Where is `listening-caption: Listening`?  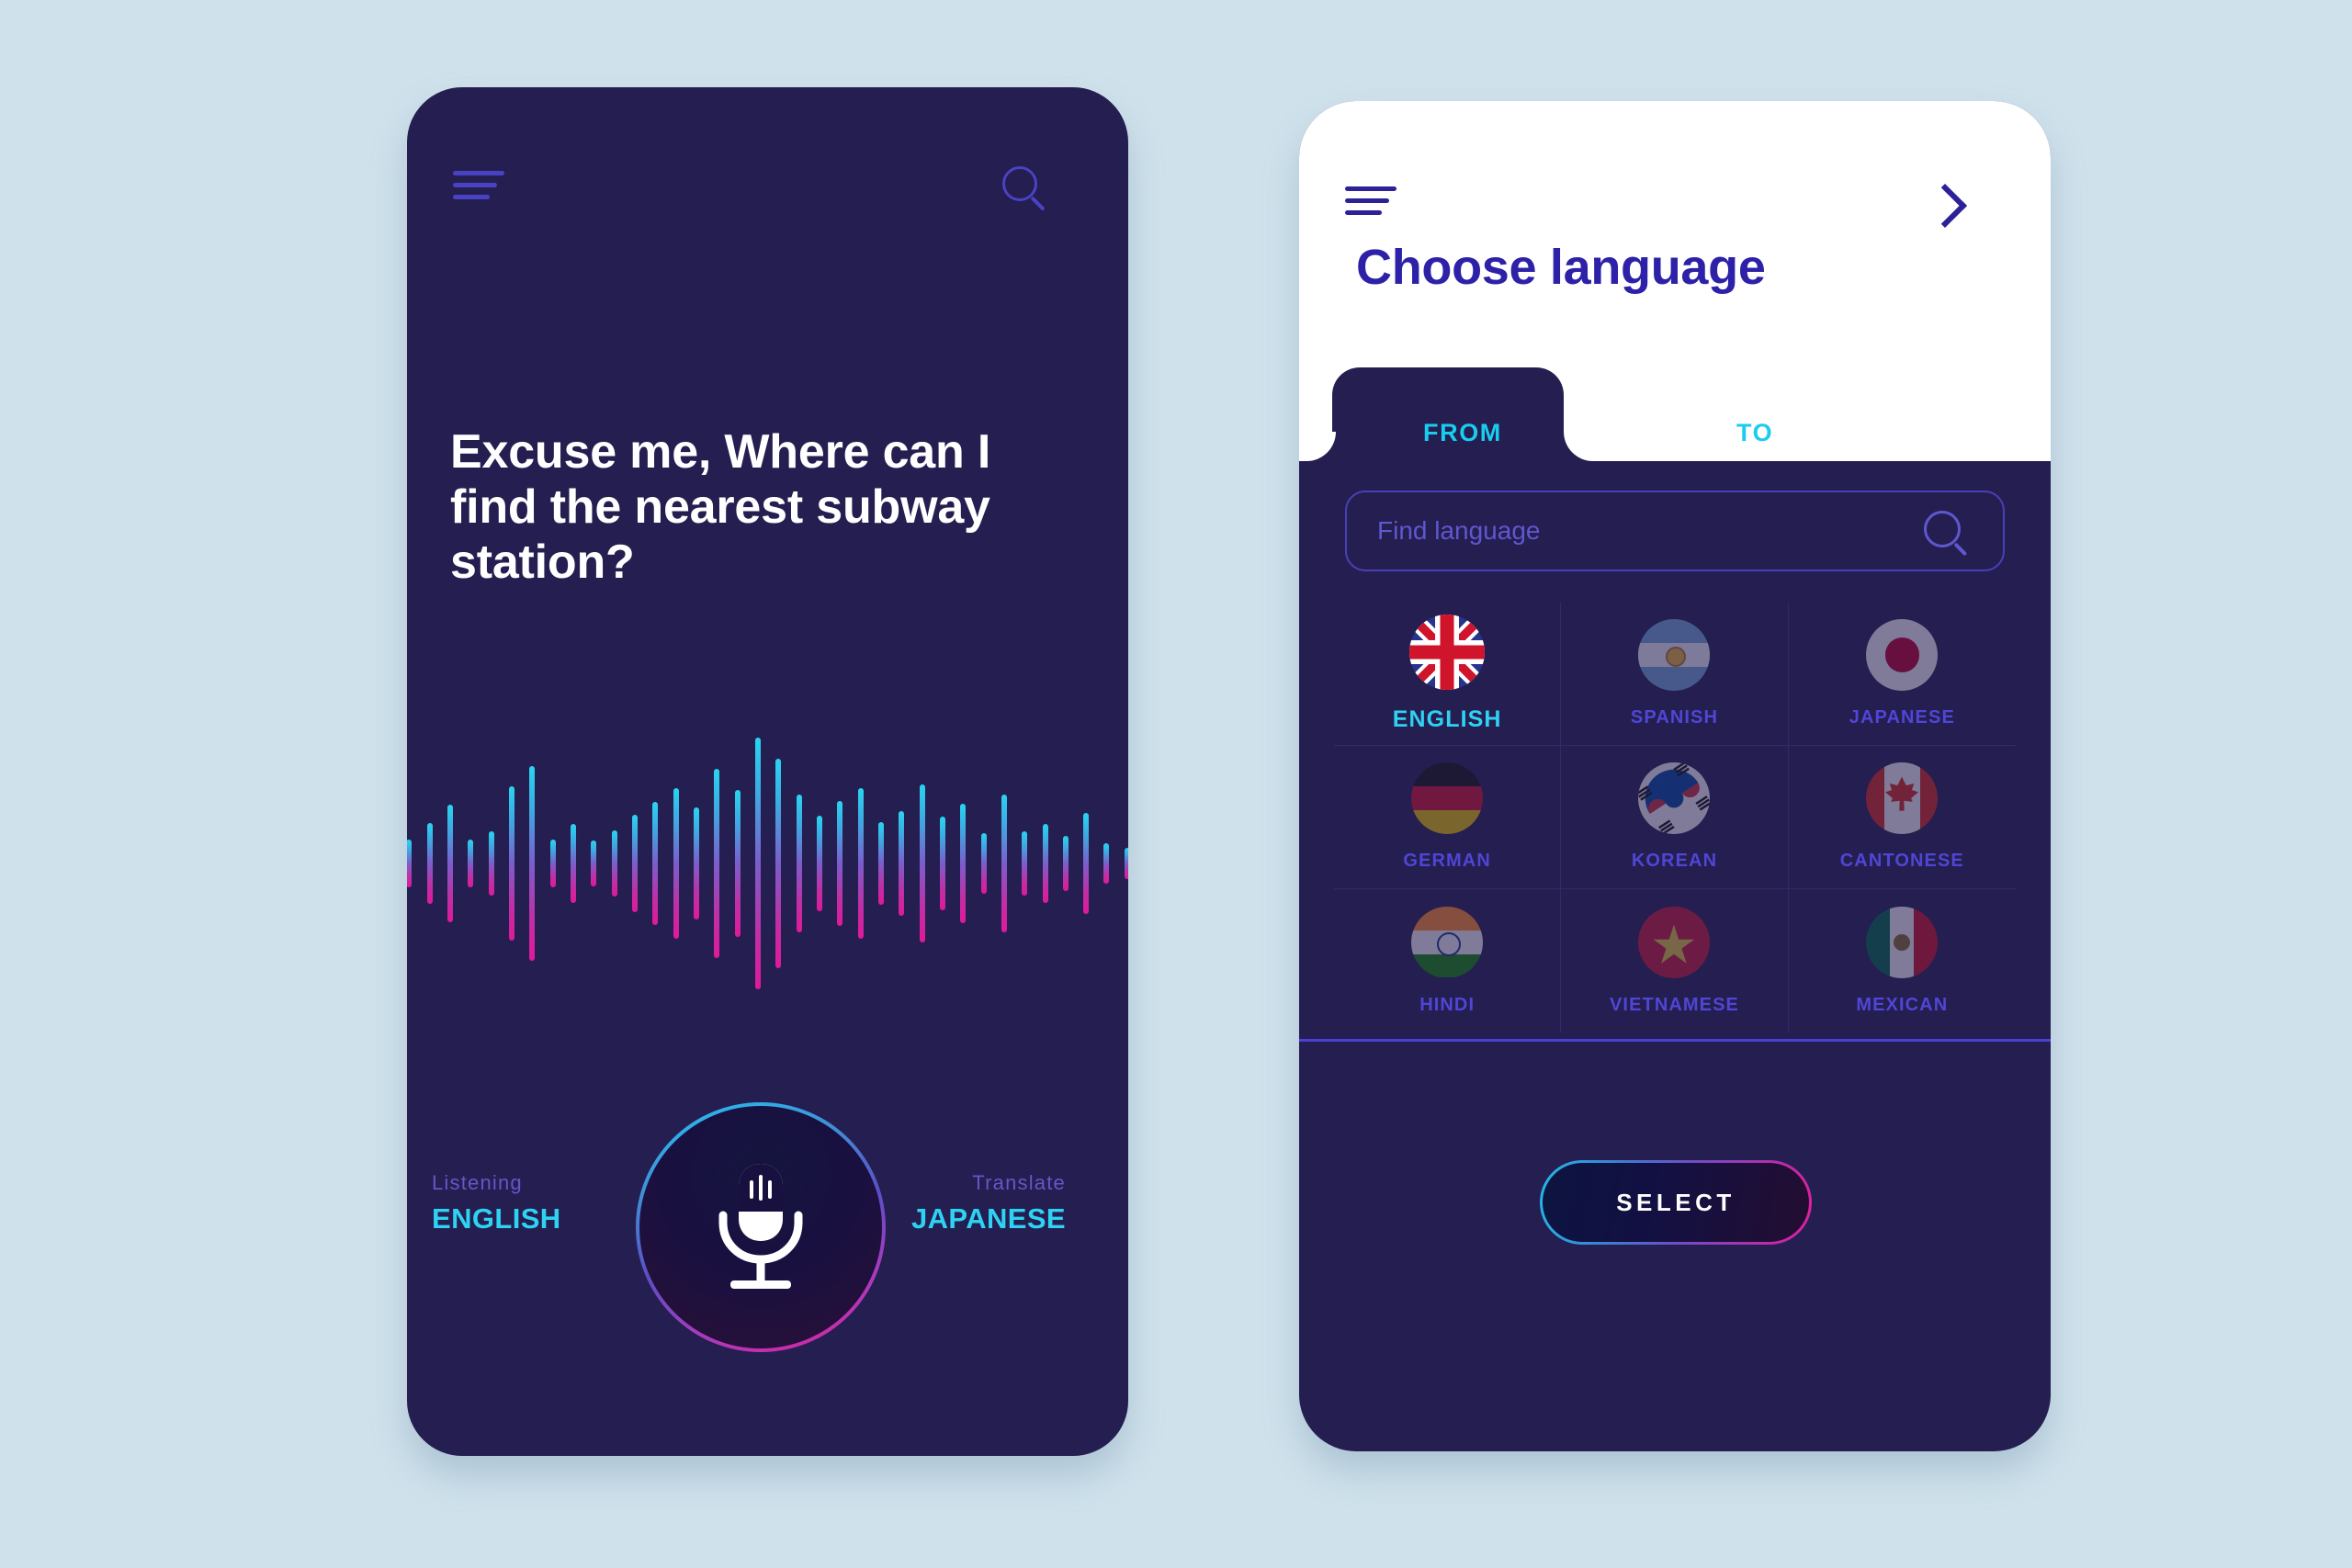
listening-caption: Listening is located at coordinates (478, 1183).